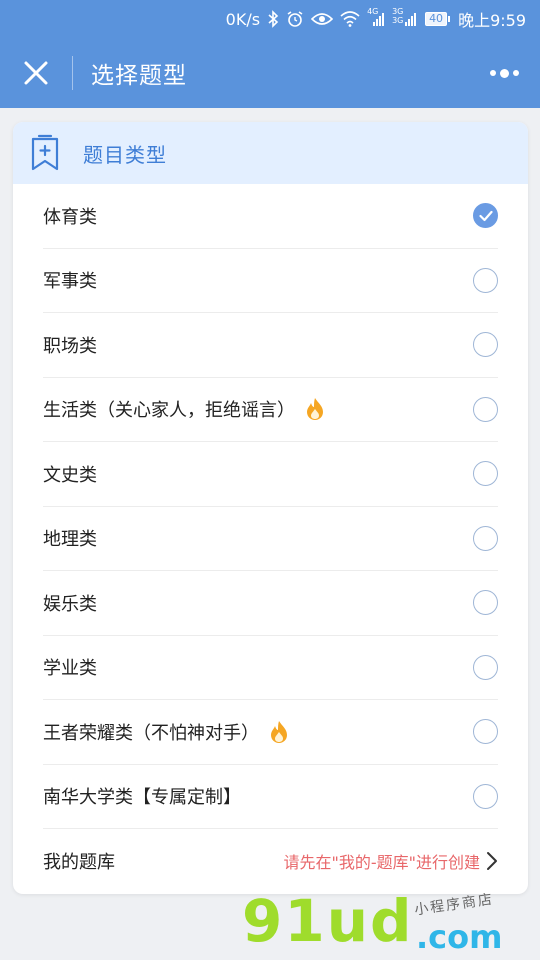  What do you see at coordinates (273, 19) in the screenshot?
I see `bluetooth-icon` at bounding box center [273, 19].